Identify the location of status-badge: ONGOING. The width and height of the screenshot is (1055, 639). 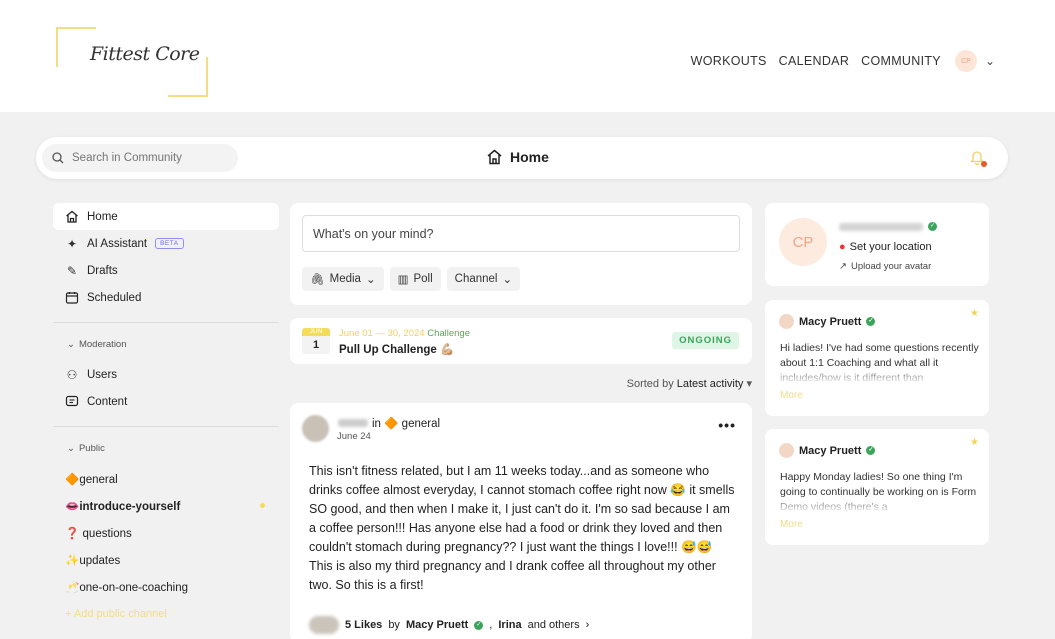
(705, 340).